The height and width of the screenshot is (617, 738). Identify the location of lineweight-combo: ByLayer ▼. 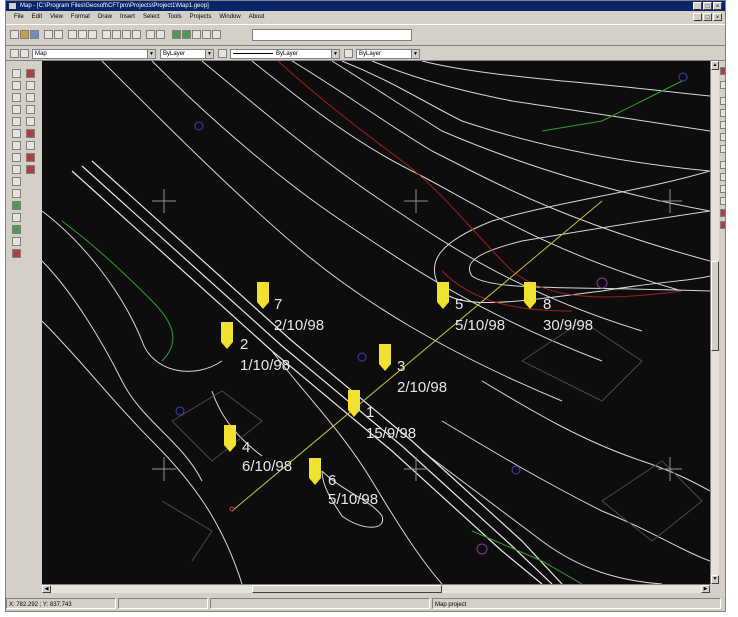
(388, 54).